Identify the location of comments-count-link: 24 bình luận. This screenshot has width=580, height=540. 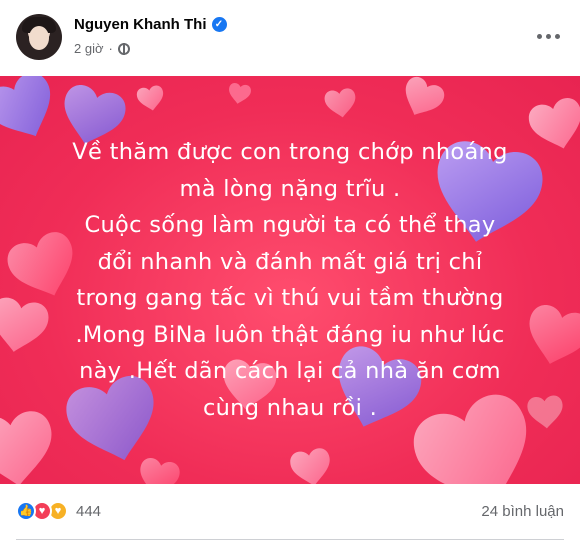
(522, 511).